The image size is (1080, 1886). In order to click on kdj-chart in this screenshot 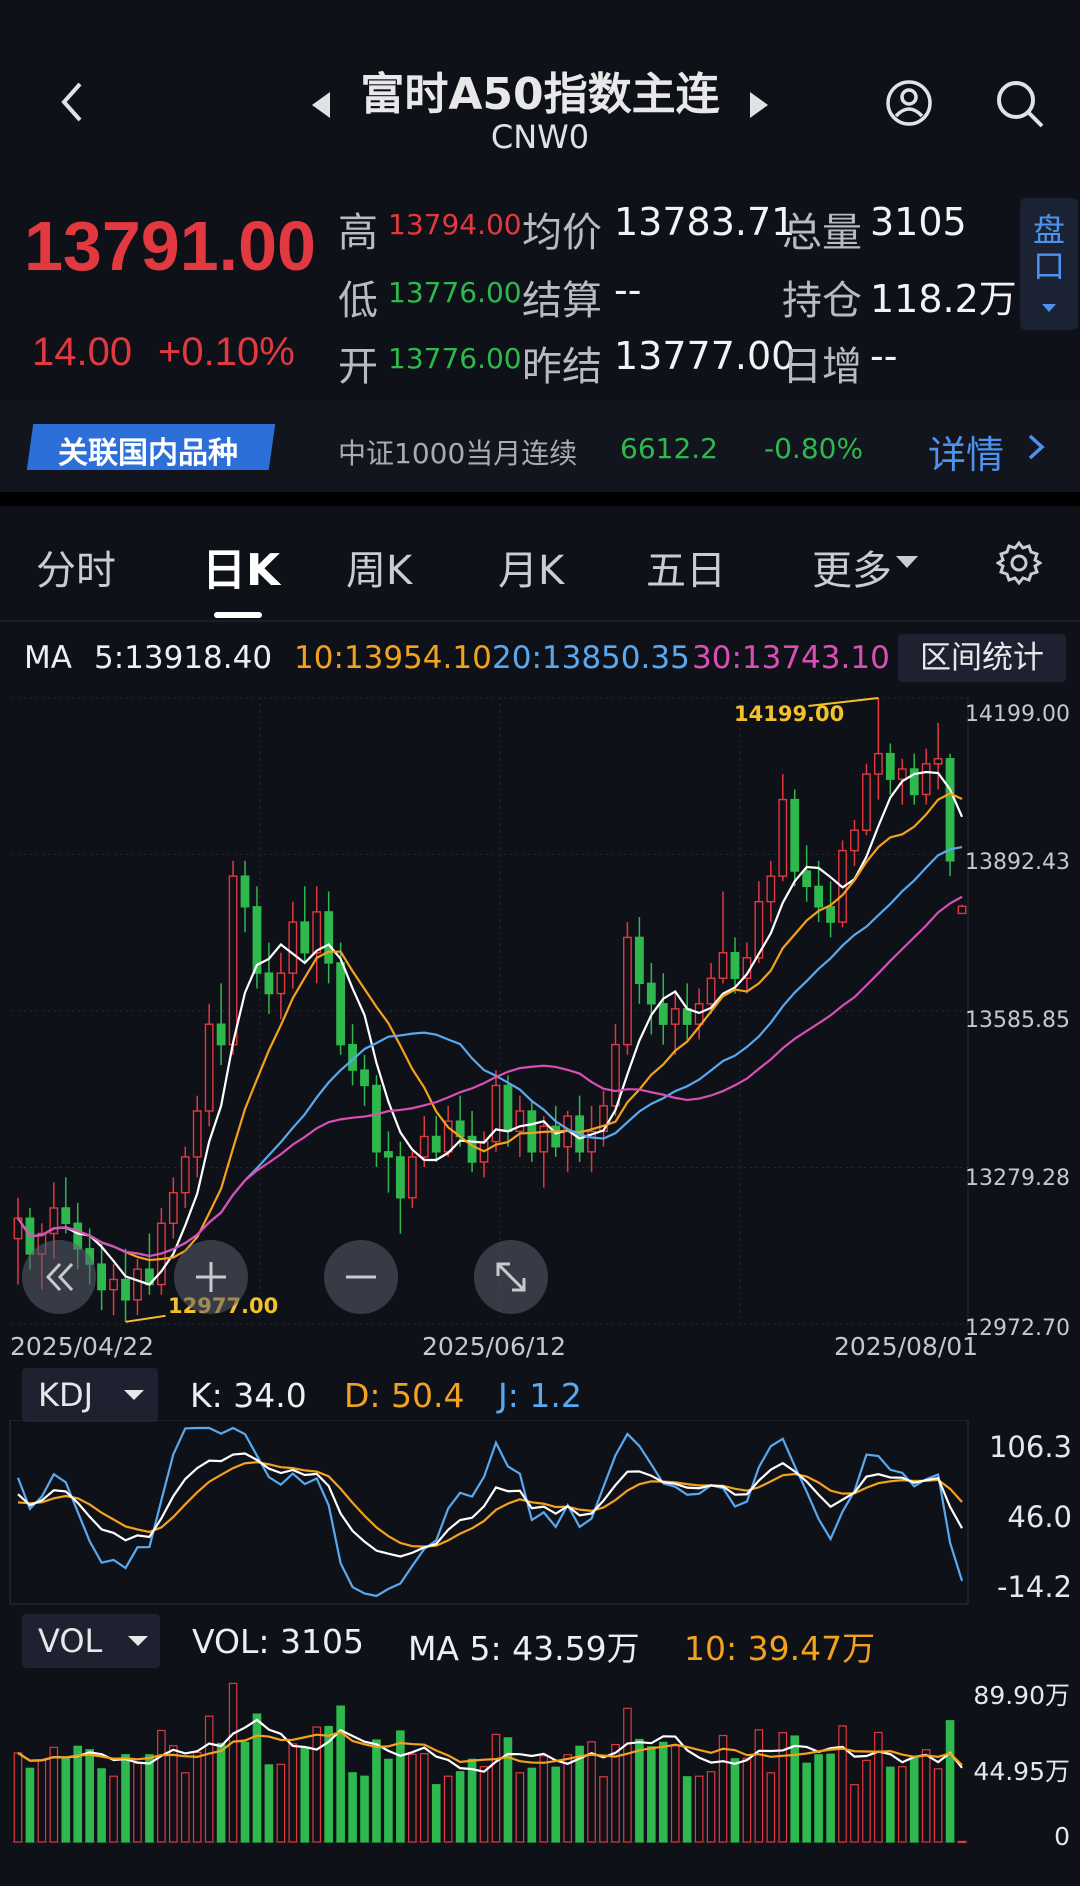, I will do `click(540, 1515)`.